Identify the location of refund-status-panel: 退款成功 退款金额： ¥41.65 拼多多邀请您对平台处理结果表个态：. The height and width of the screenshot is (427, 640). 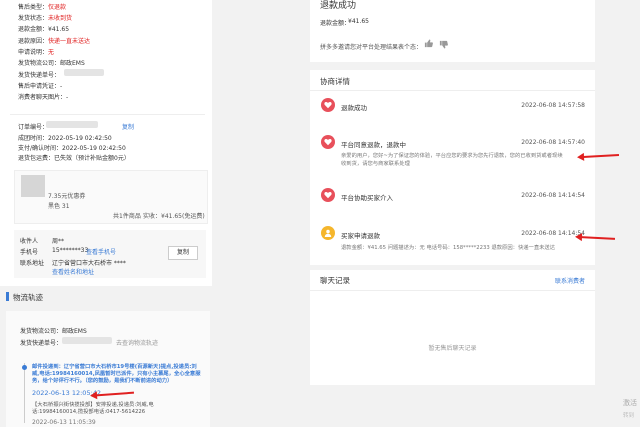
(452, 31).